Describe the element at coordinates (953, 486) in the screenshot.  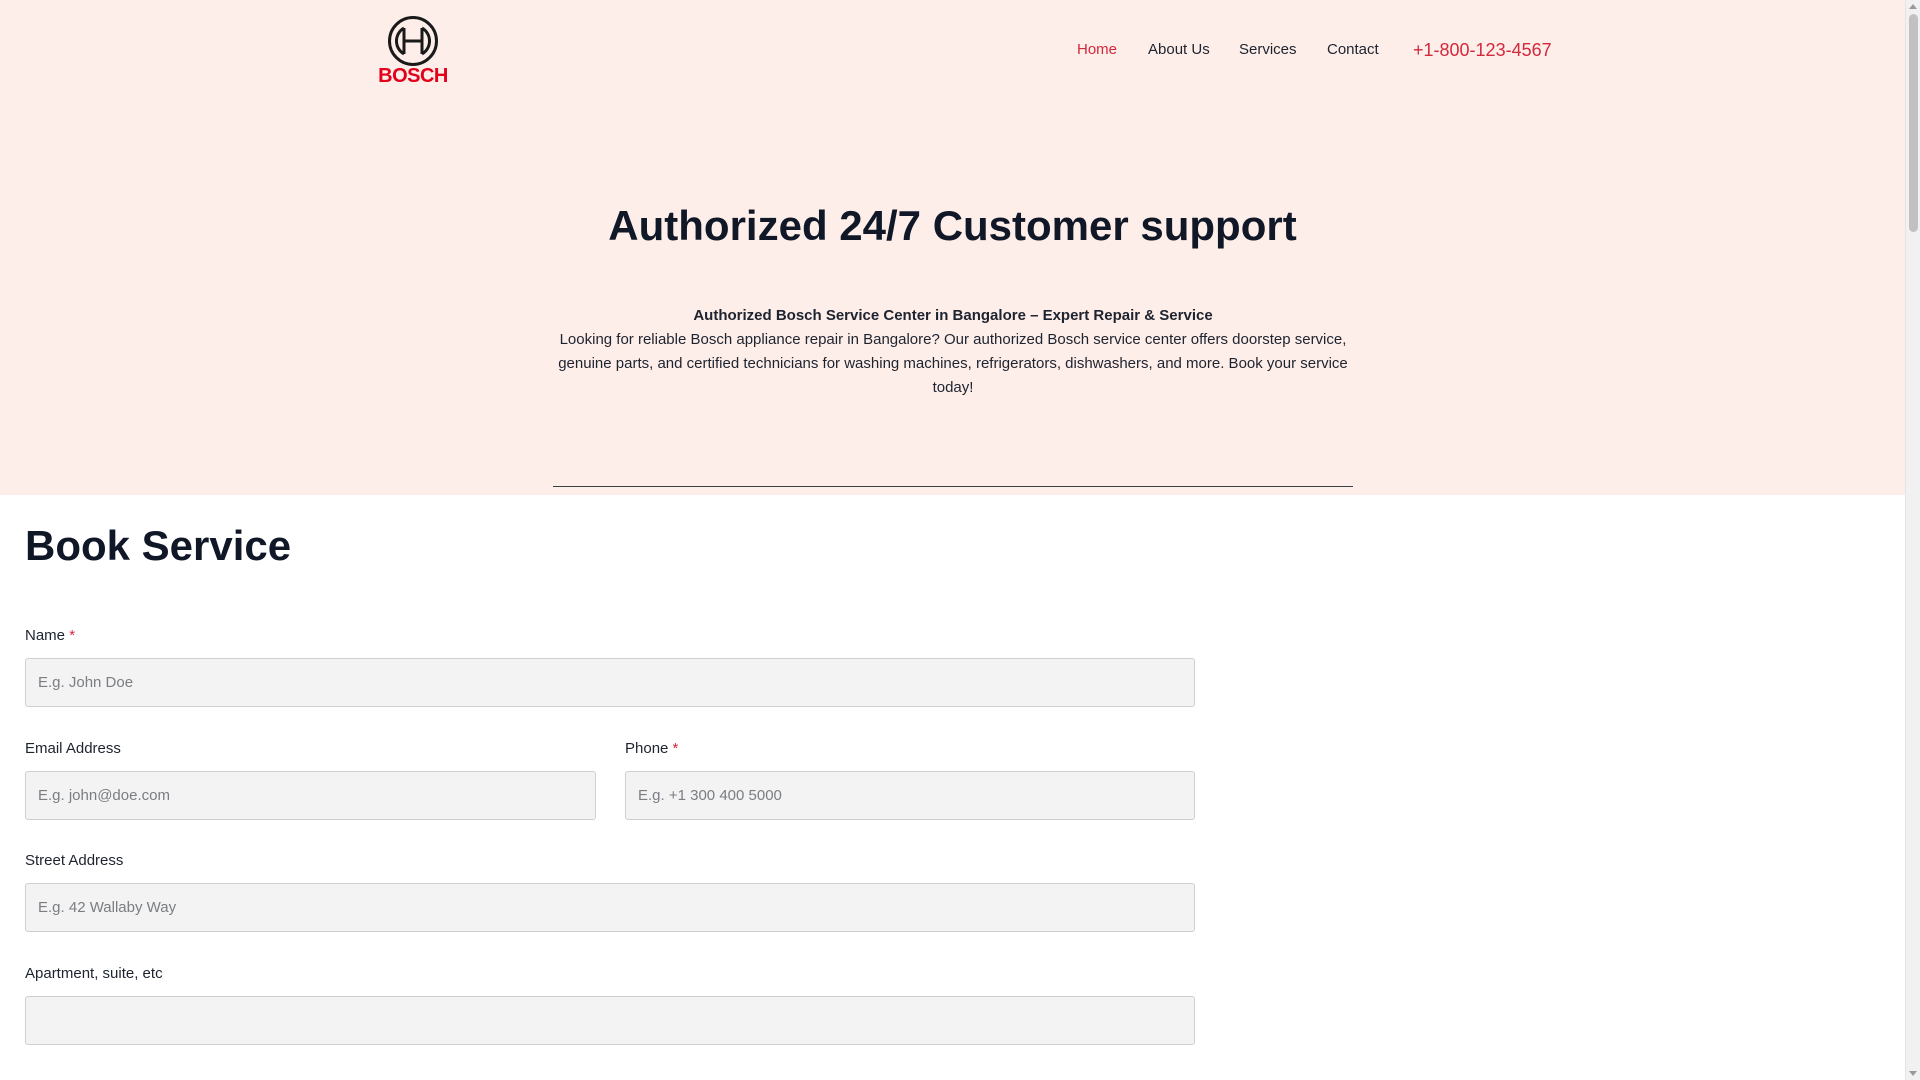
I see `hero-divider` at that location.